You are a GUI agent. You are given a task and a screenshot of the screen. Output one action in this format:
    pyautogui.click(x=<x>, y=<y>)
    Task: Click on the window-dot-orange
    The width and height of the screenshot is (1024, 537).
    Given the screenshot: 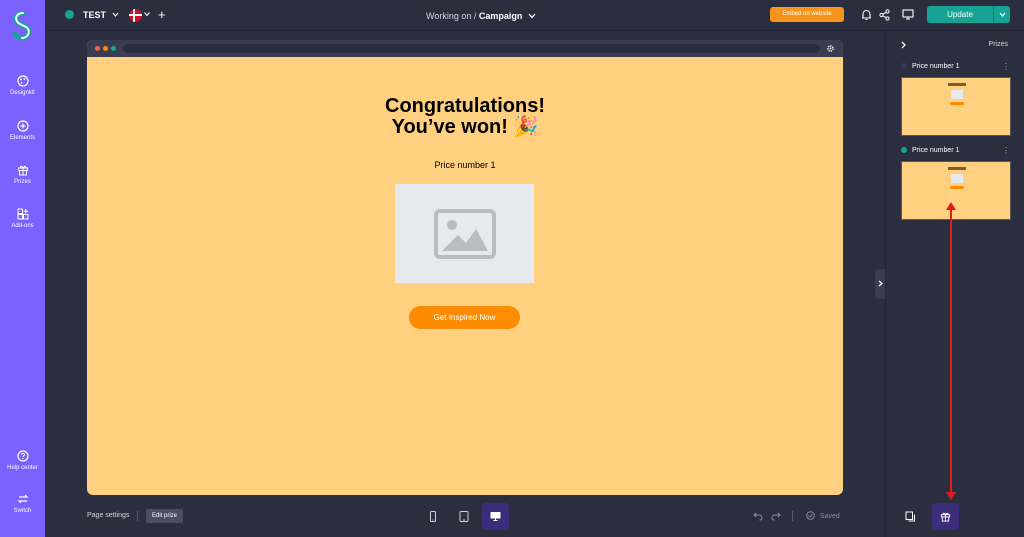 What is the action you would take?
    pyautogui.click(x=105, y=48)
    